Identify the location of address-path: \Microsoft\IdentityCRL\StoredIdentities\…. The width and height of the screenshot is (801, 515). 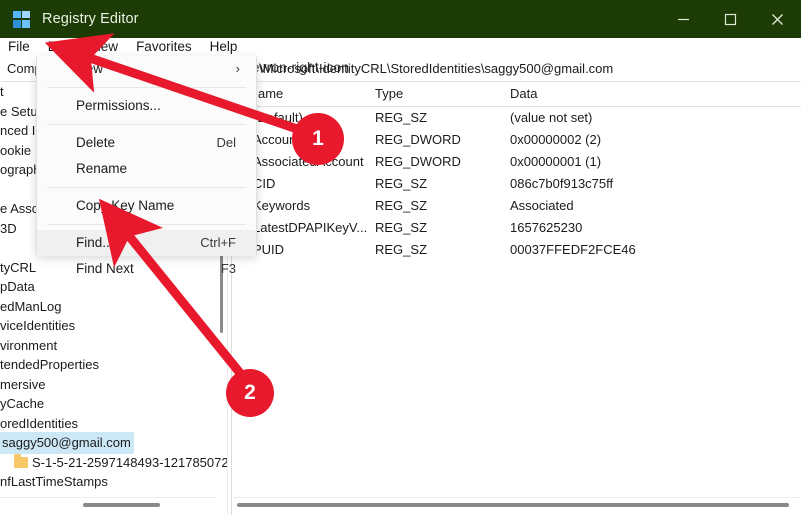
(436, 68).